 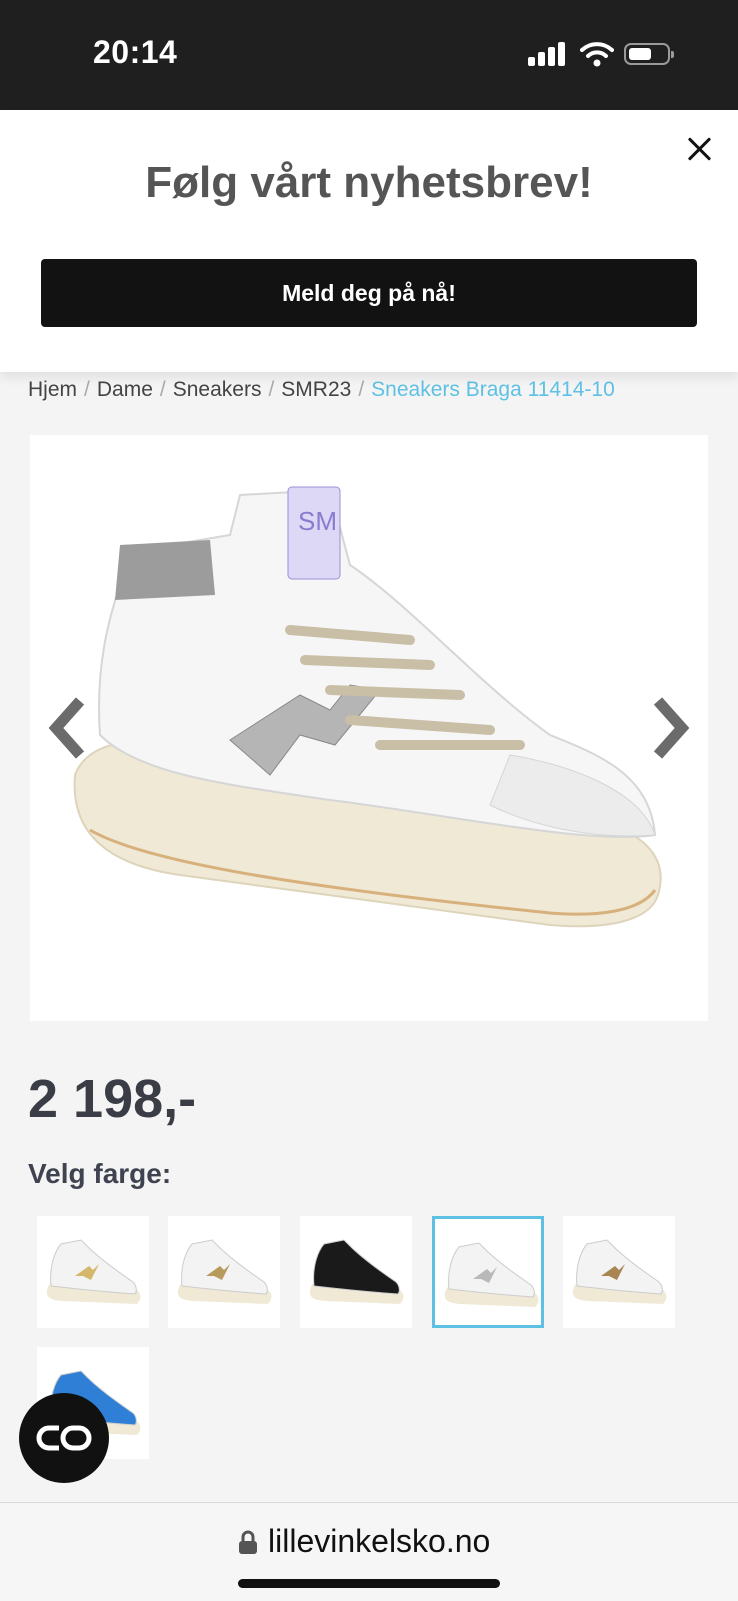 I want to click on newsletter-signup-button: Meld deg på nå!, so click(x=369, y=293).